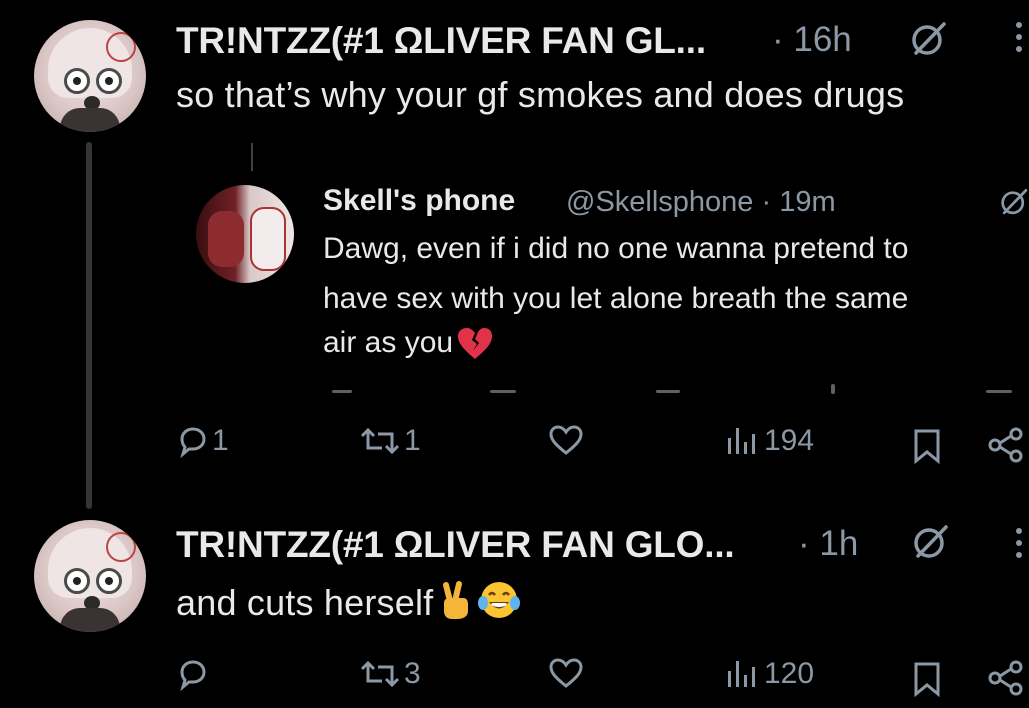 This screenshot has height=708, width=1029. Describe the element at coordinates (252, 157) in the screenshot. I see `quote-connector` at that location.